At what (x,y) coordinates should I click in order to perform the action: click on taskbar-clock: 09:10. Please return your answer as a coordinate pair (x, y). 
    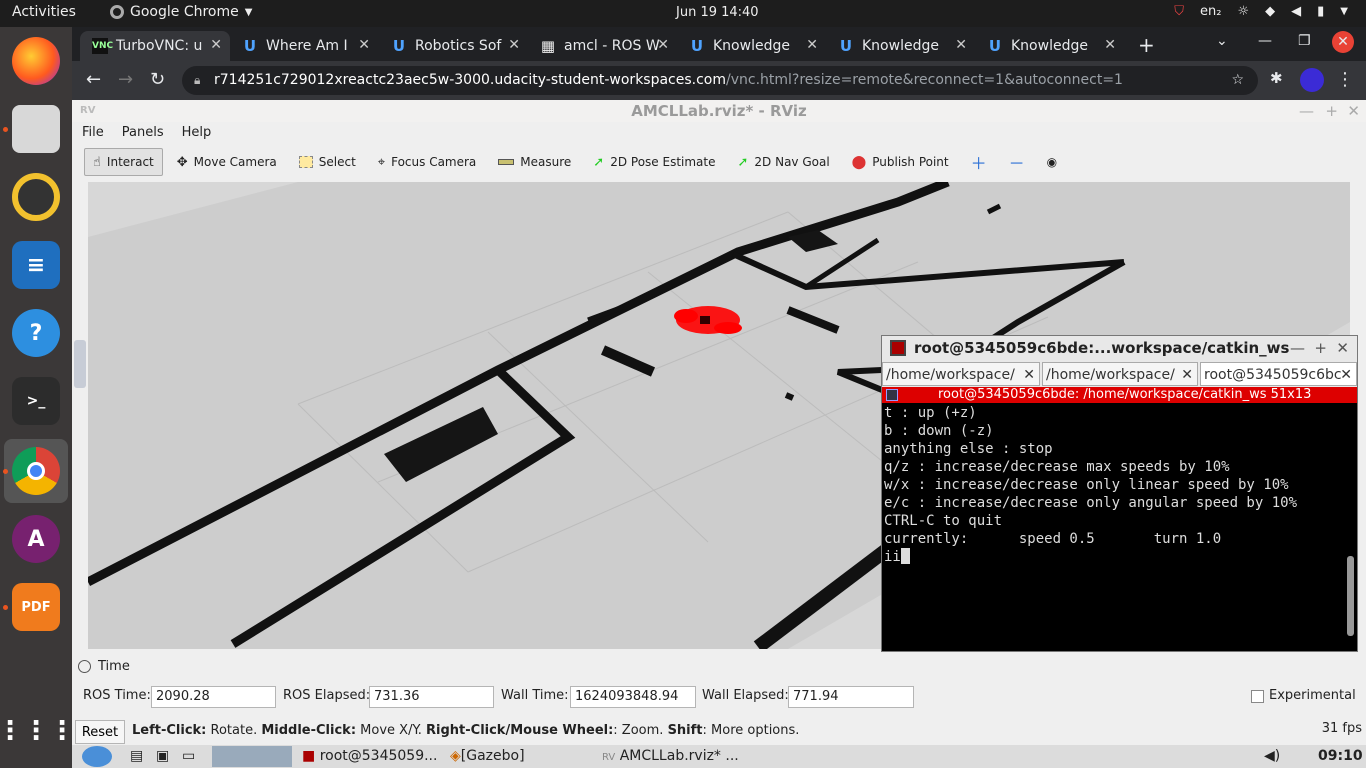
    Looking at the image, I should click on (1340, 756).